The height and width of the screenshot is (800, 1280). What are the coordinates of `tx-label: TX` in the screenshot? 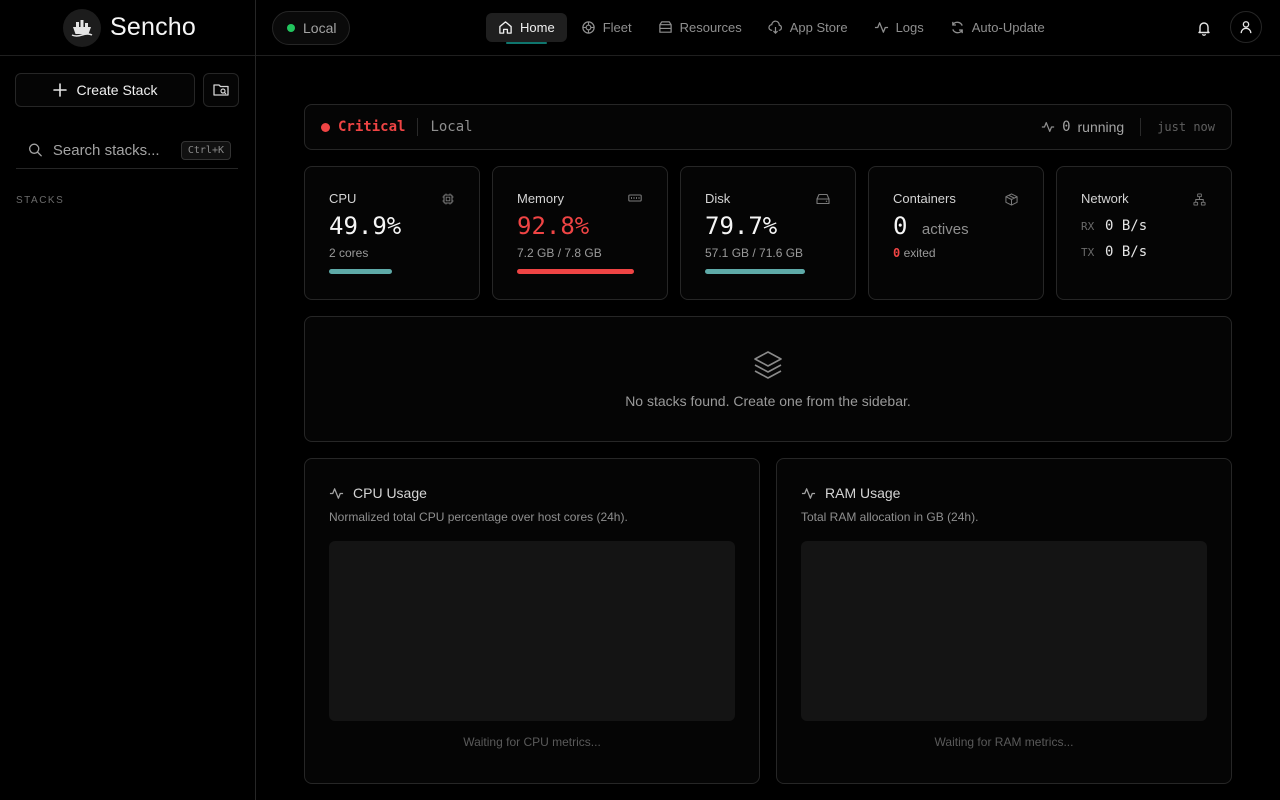 It's located at (1088, 252).